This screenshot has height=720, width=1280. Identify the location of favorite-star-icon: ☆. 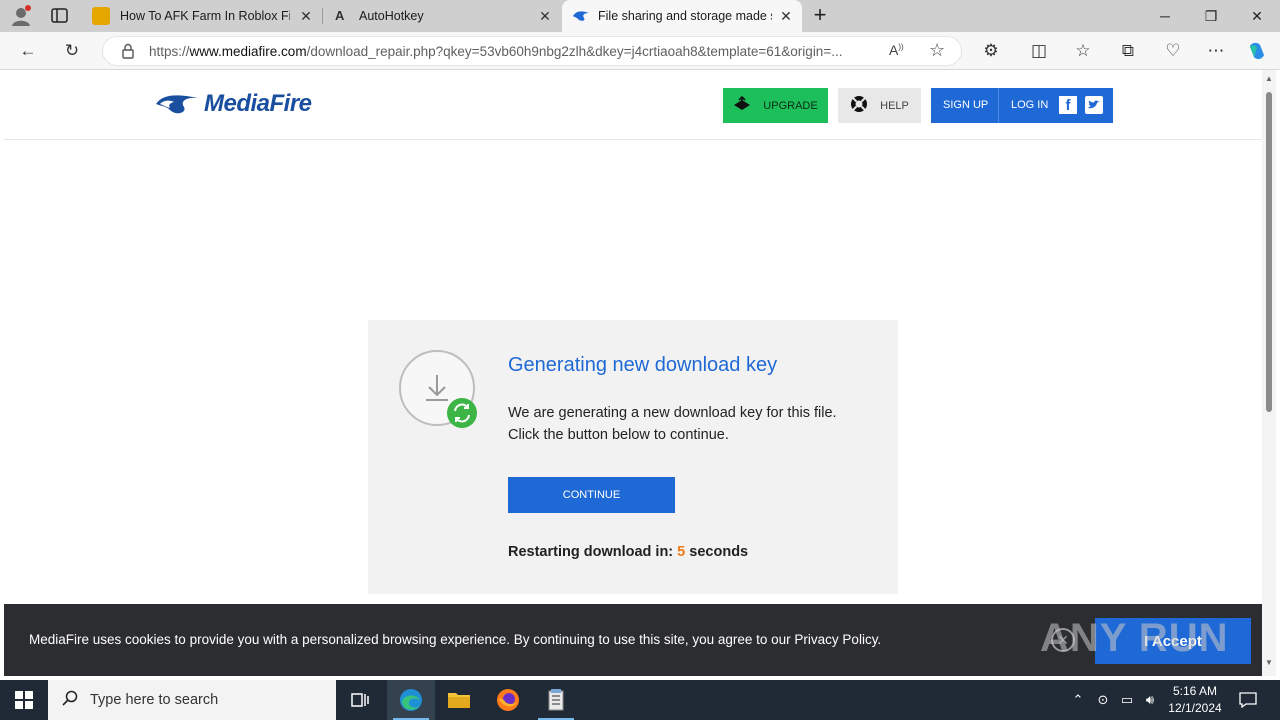
(937, 50).